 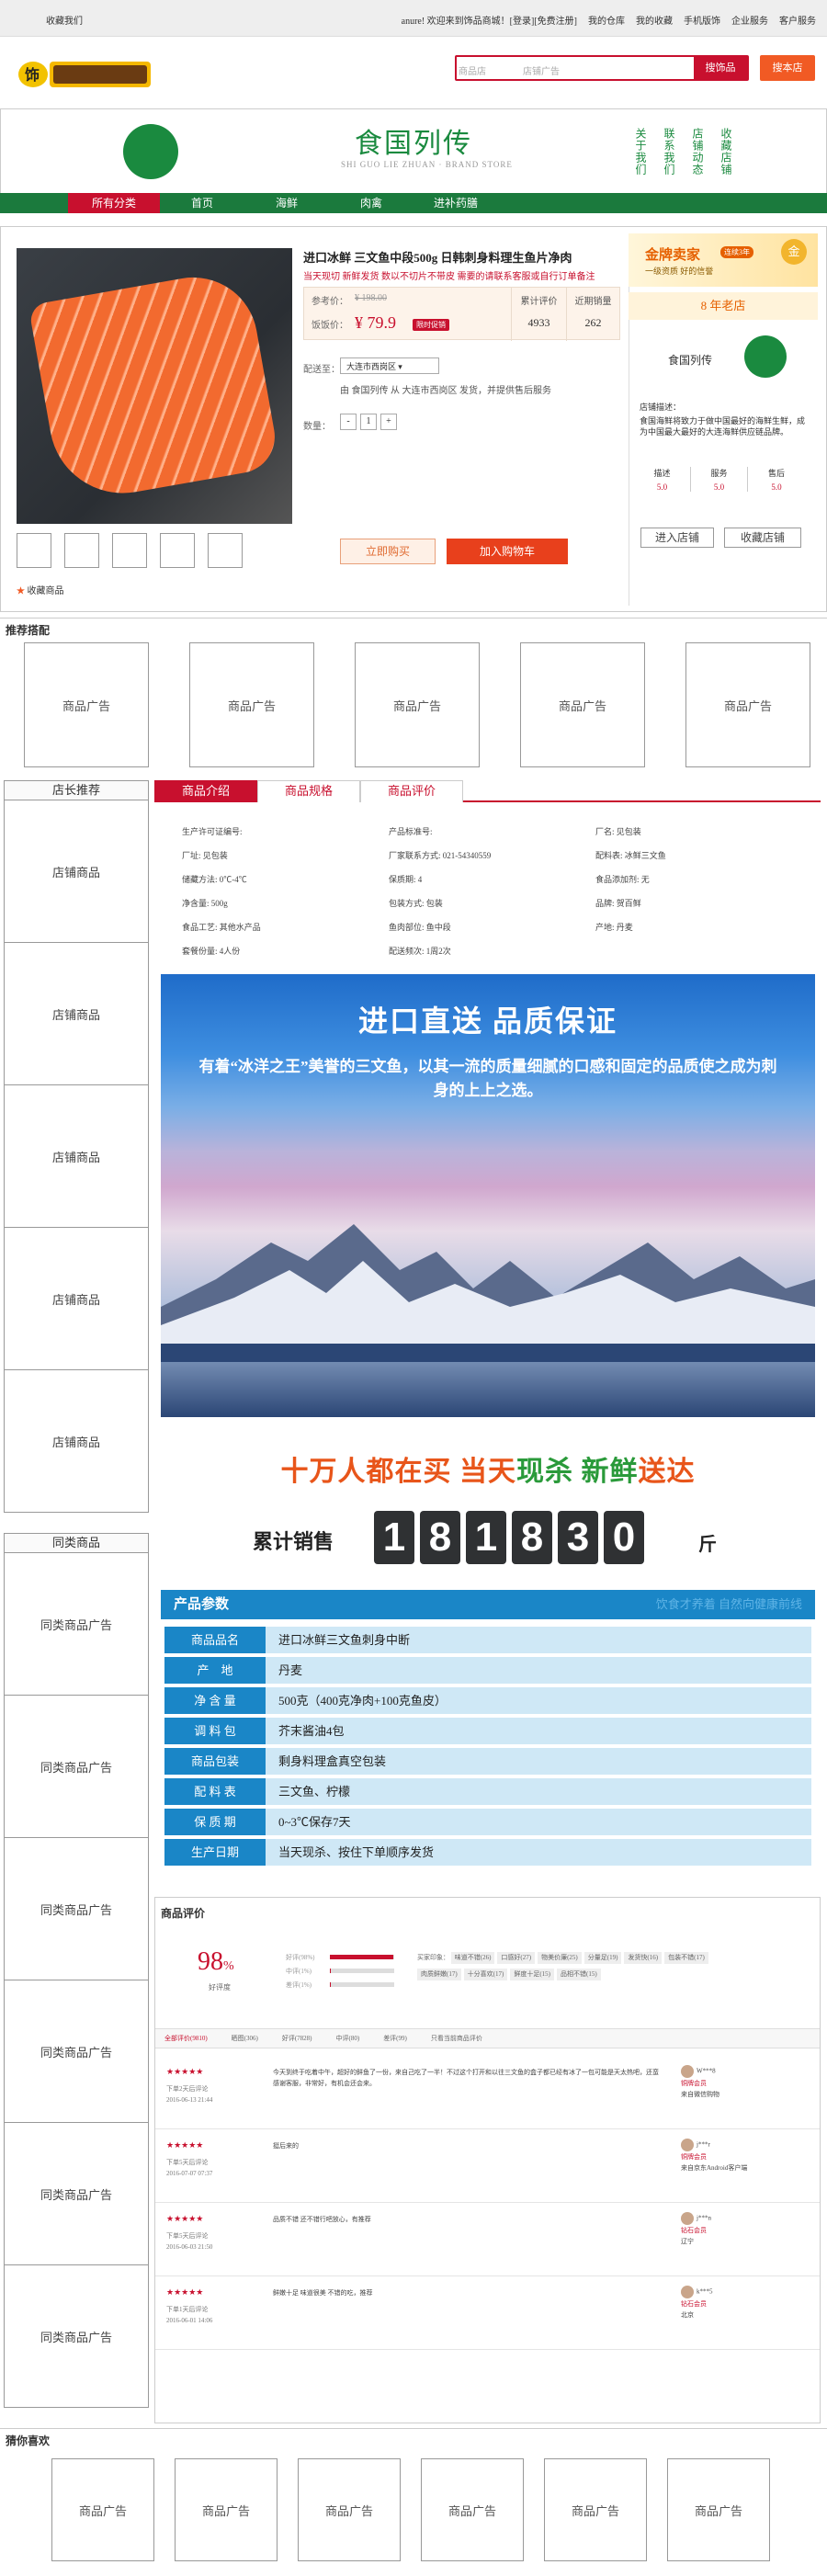 What do you see at coordinates (395, 2039) in the screenshot?
I see `review-tab-bad: 差评(99)` at bounding box center [395, 2039].